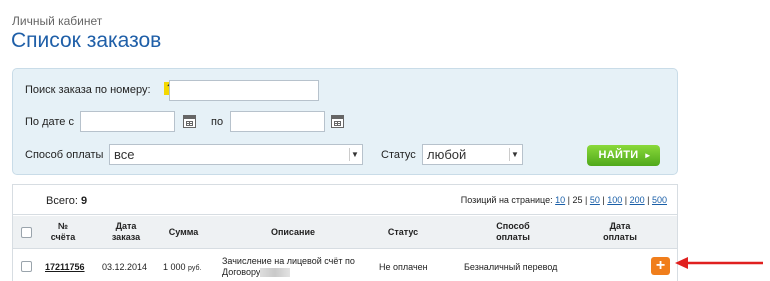  What do you see at coordinates (659, 200) in the screenshot?
I see `per-page-500: 500` at bounding box center [659, 200].